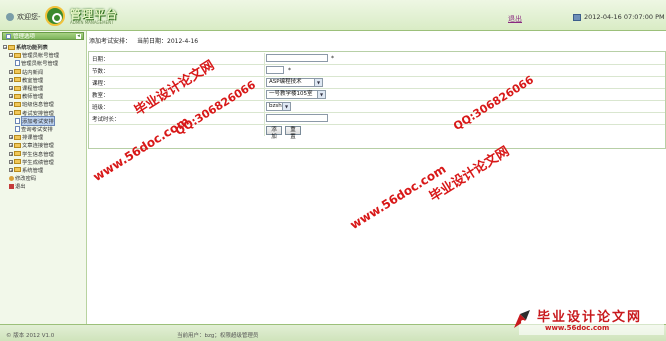  What do you see at coordinates (26, 179) in the screenshot?
I see `sidebar-item-label: 修改密码` at bounding box center [26, 179].